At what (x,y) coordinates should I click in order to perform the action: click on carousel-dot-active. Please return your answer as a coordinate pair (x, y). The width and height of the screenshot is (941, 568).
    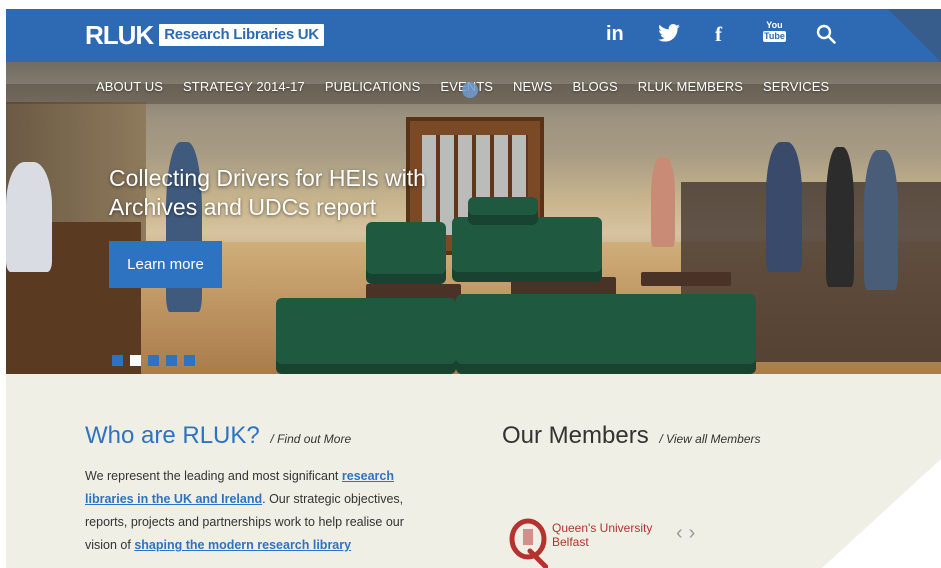
    Looking at the image, I should click on (135, 360).